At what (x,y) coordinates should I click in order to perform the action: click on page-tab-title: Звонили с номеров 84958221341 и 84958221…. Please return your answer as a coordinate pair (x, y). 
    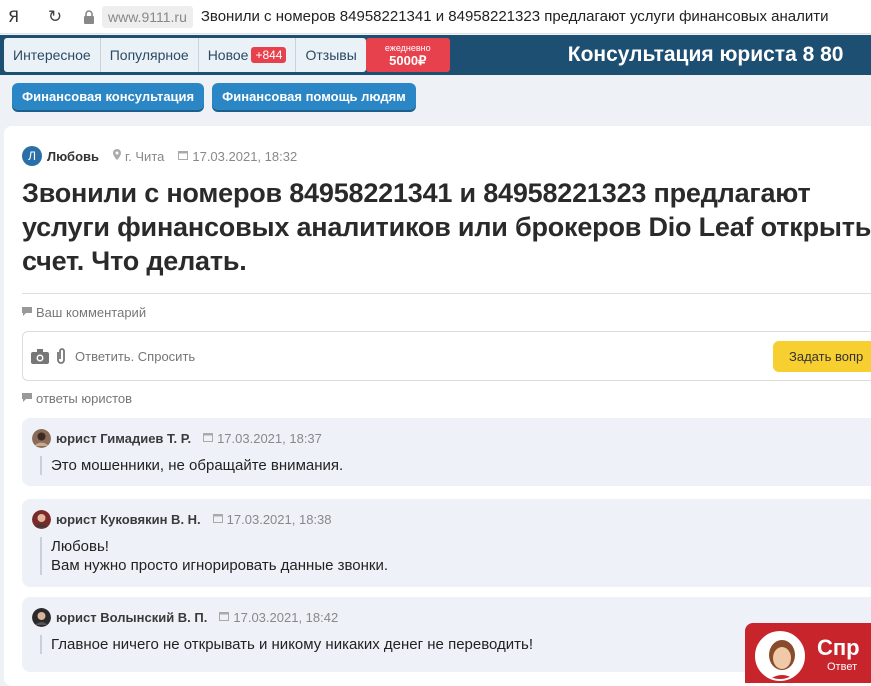
    Looking at the image, I should click on (514, 16).